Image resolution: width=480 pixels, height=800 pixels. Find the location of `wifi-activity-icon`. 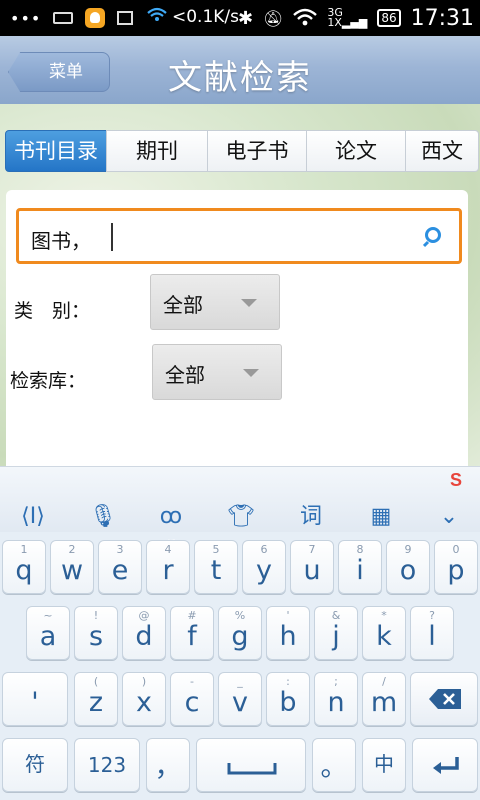

wifi-activity-icon is located at coordinates (157, 14).